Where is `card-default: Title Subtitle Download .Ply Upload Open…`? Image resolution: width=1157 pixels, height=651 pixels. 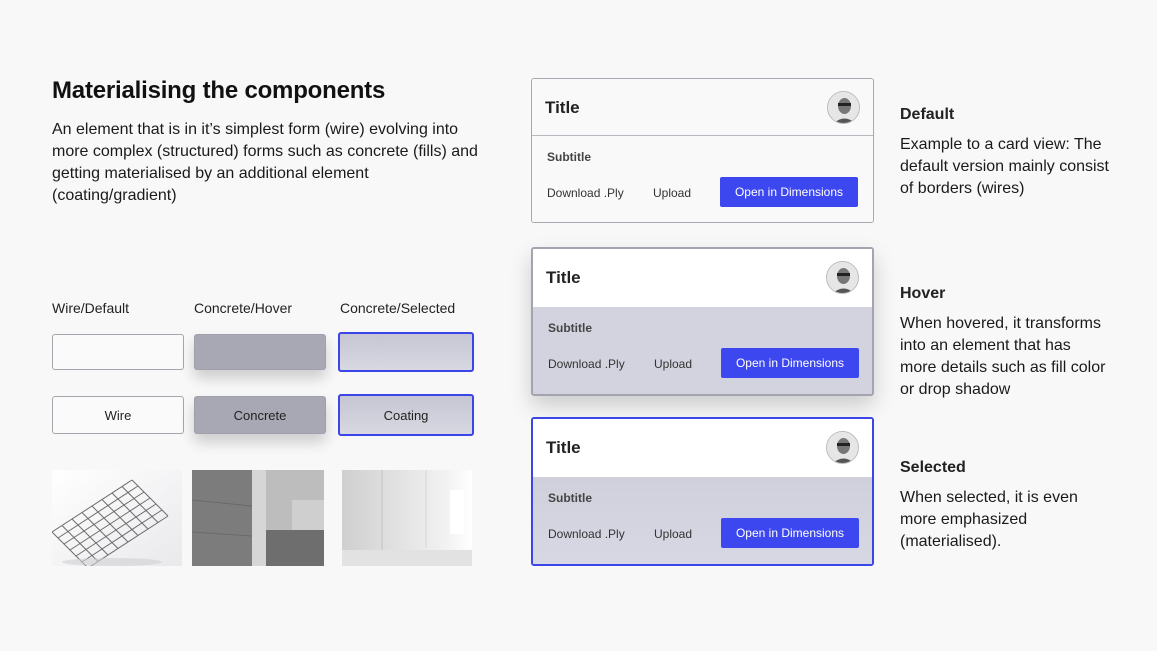
card-default: Title Subtitle Download .Ply Upload Open… is located at coordinates (702, 150).